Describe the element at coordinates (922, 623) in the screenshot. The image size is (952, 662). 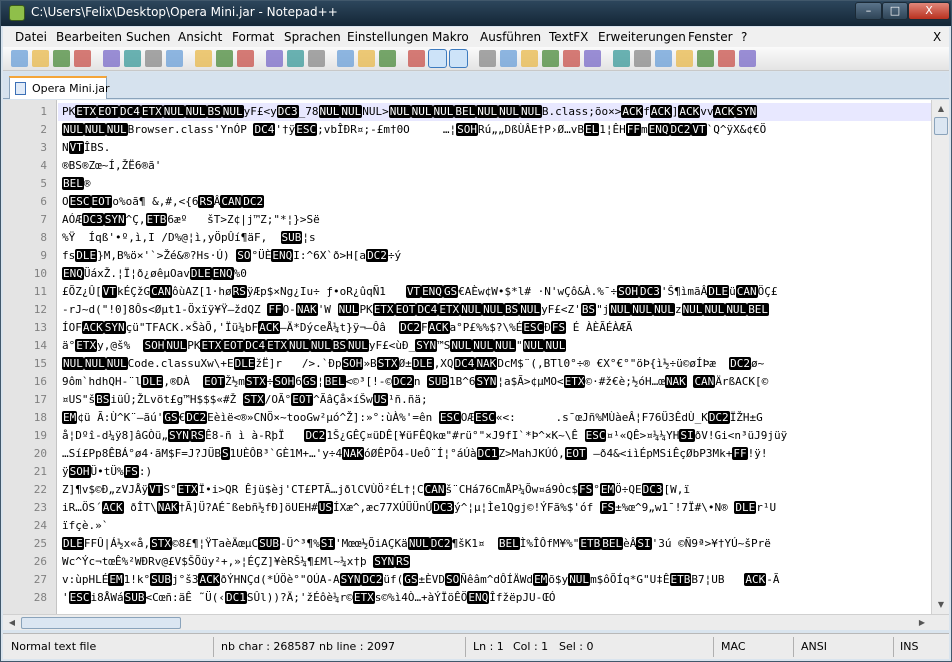
I see `scroll-right-arrow-icon: ▶` at that location.